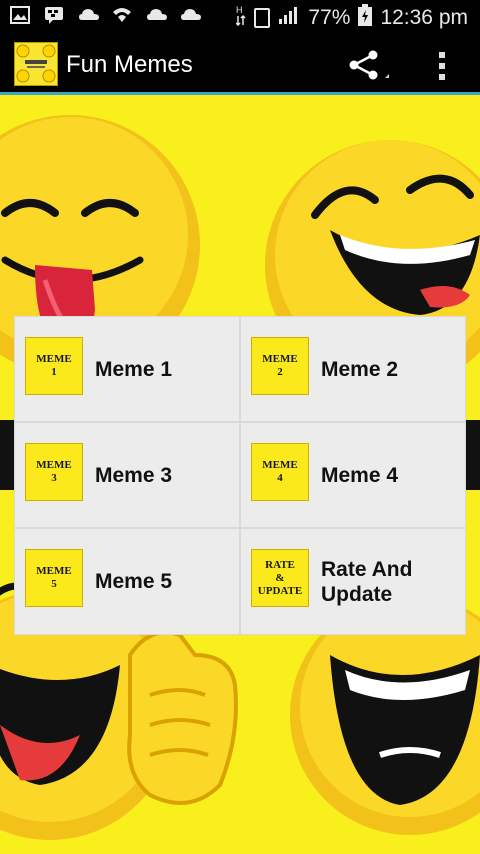  What do you see at coordinates (134, 475) in the screenshot?
I see `meme-3-label: Meme 3` at bounding box center [134, 475].